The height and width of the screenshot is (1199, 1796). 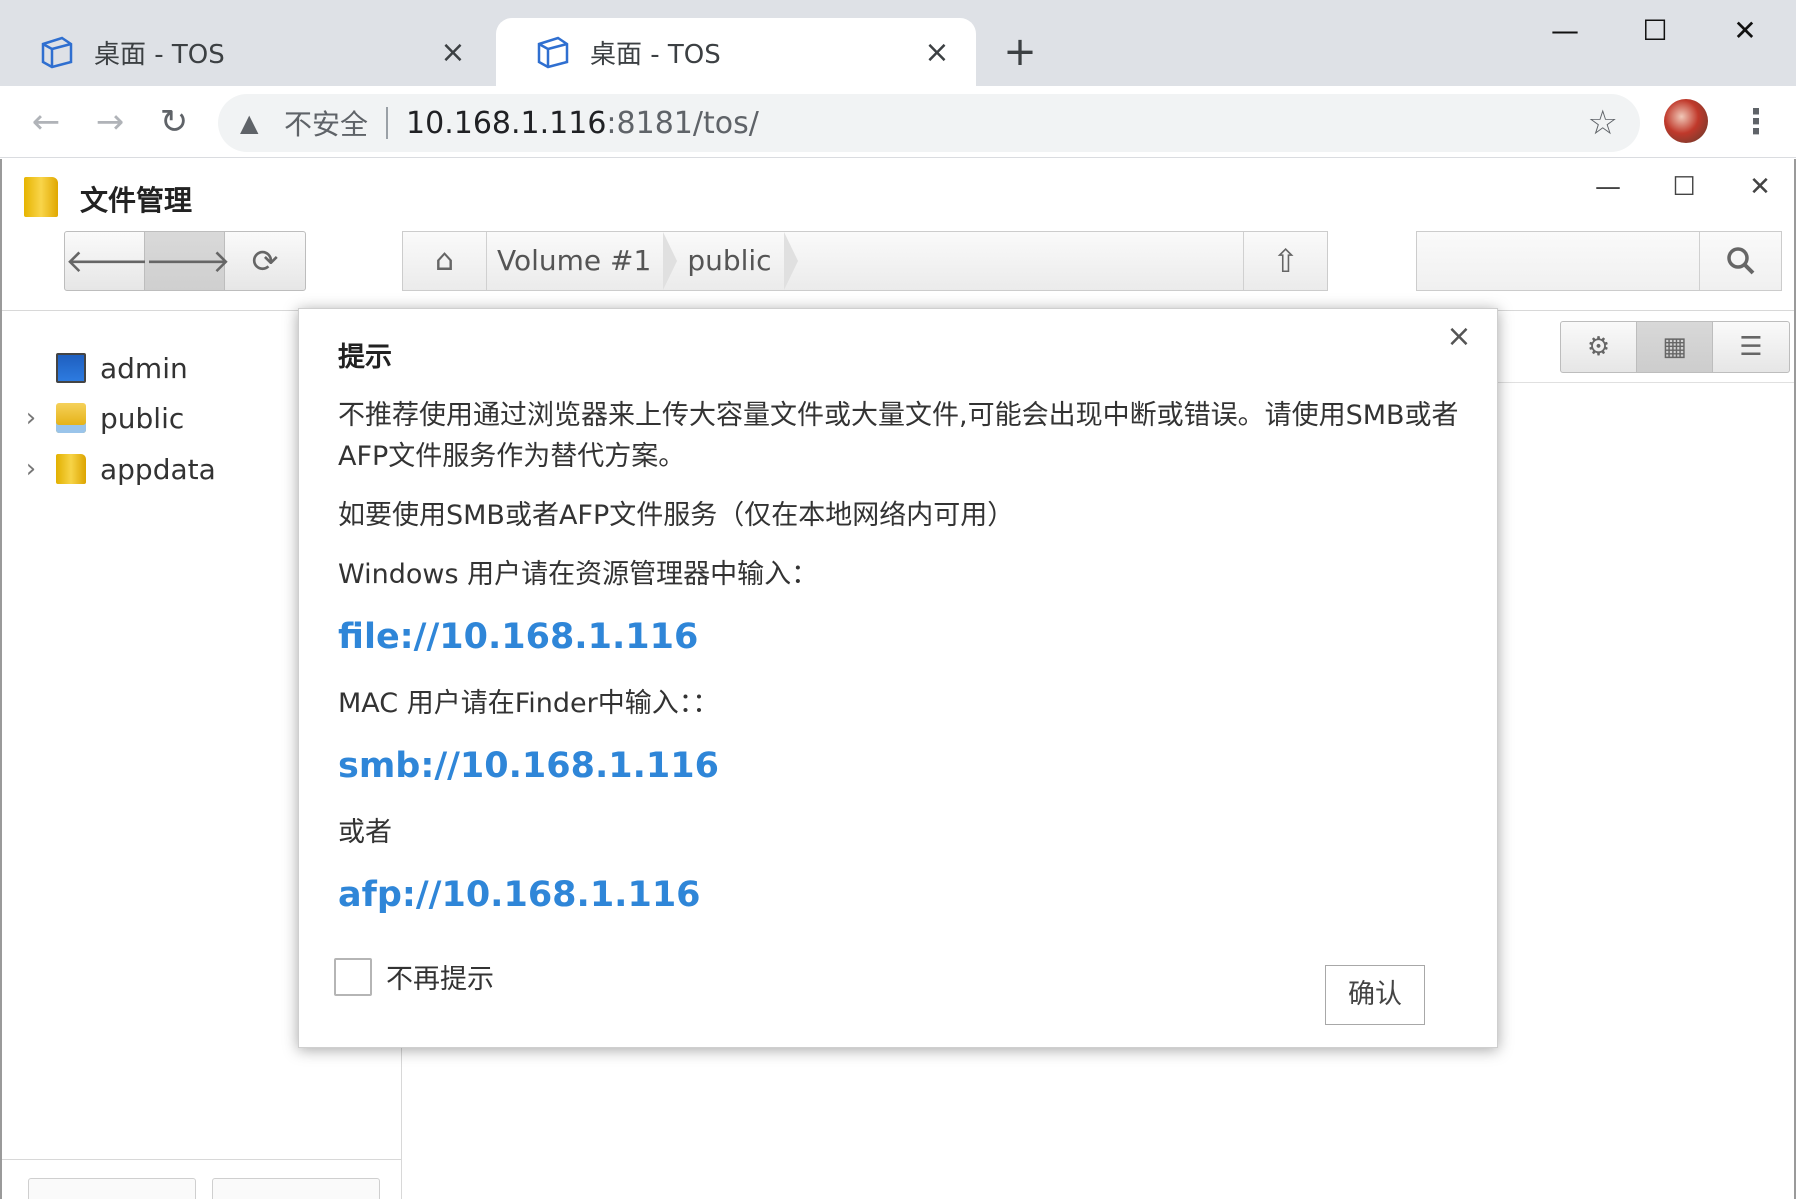 I want to click on app-refresh-button: ⟳, so click(x=265, y=261).